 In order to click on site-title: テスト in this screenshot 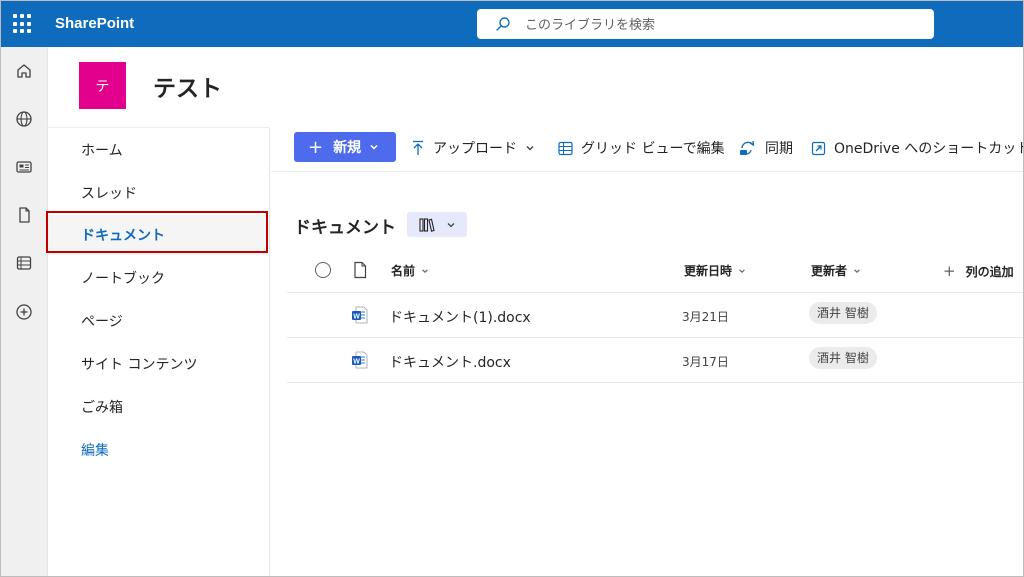, I will do `click(187, 86)`.